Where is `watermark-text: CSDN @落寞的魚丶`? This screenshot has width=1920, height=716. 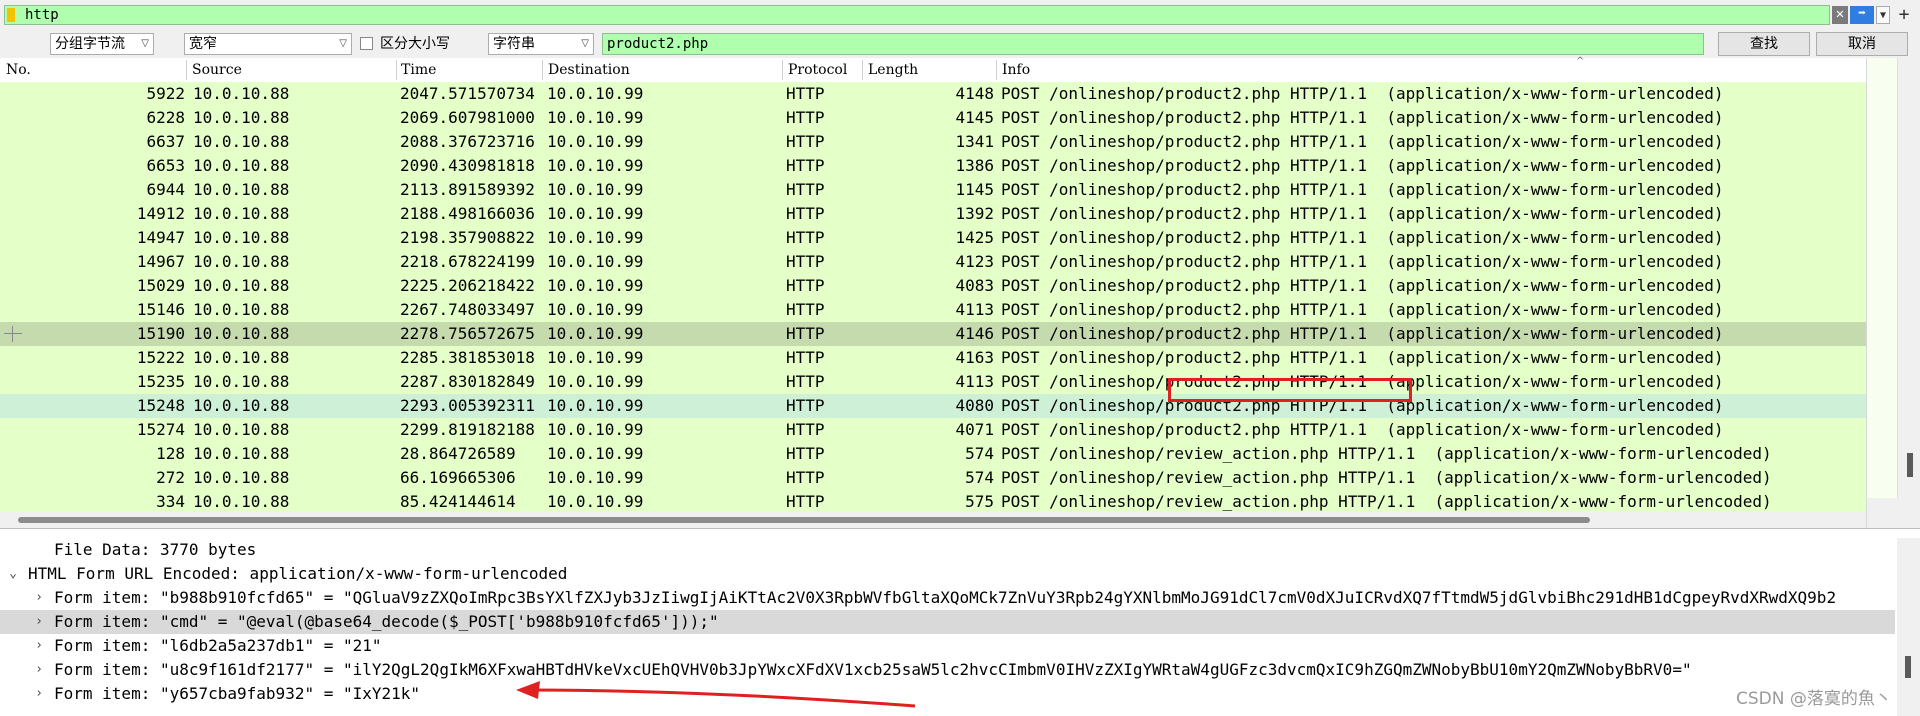
watermark-text: CSDN @落寞的魚丶 is located at coordinates (1814, 699).